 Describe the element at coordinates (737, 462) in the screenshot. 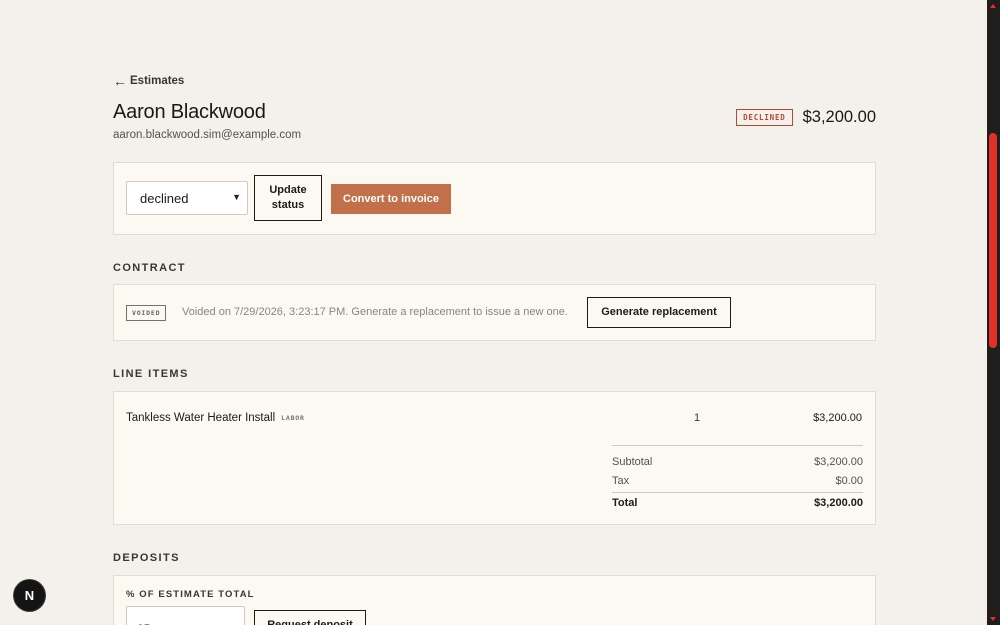

I see `subtotal-row: Subtotal $3,200.00` at that location.